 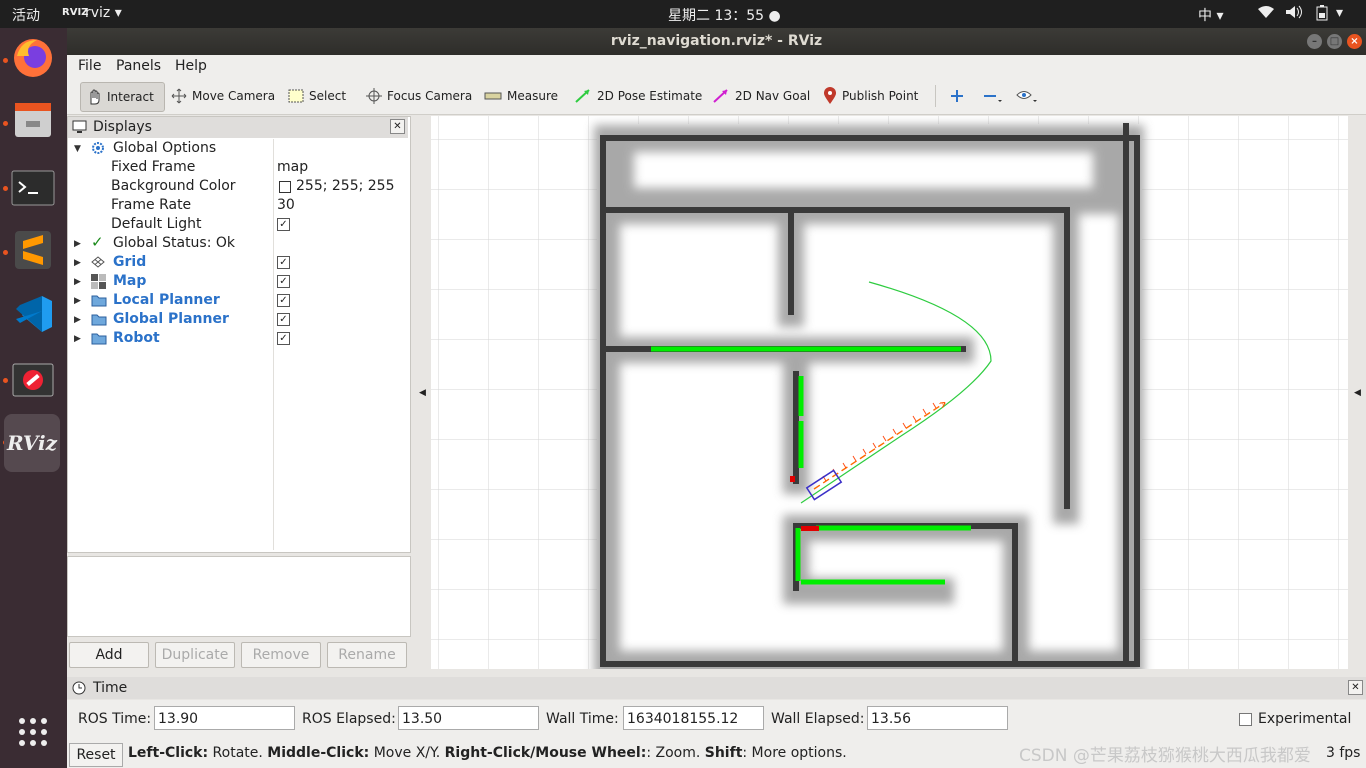 I want to click on ros-elapsed-field: 13.50, so click(x=468, y=718).